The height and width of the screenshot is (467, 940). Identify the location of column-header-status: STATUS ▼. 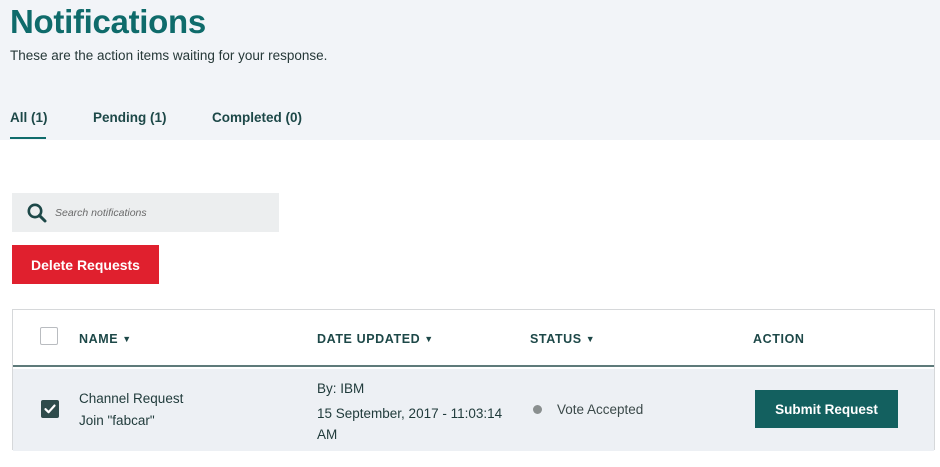
(562, 339).